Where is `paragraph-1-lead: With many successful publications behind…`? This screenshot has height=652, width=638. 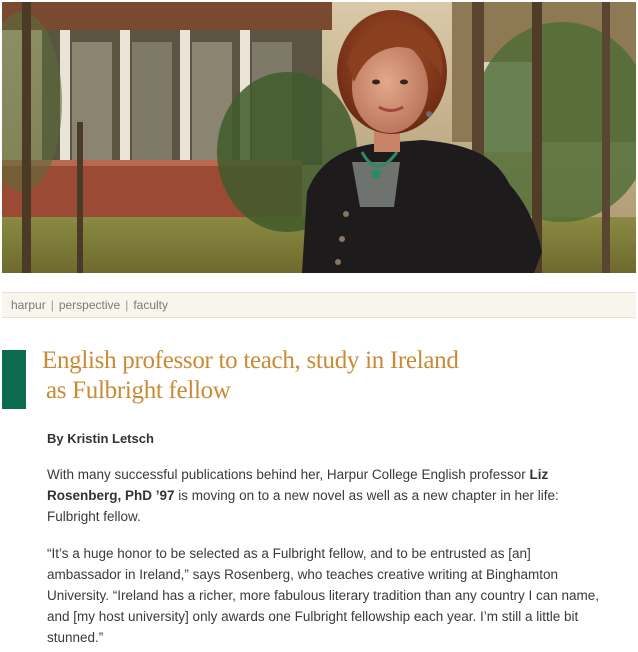
paragraph-1-lead: With many successful publications behind… is located at coordinates (288, 474).